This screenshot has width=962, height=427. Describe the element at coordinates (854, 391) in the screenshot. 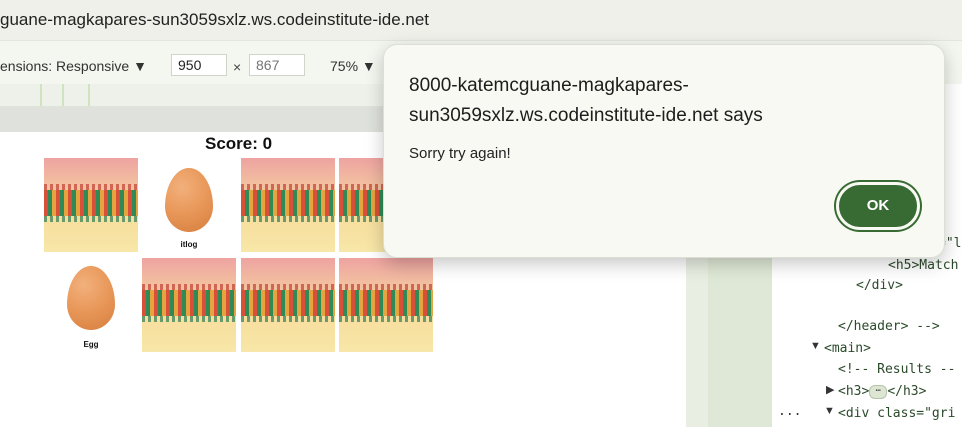

I see `code-line: <h3>` at that location.